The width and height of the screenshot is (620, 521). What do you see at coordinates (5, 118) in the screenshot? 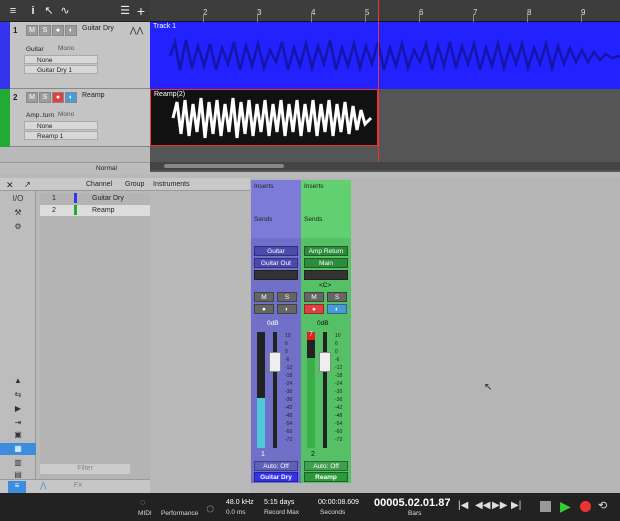
I see `track-color` at bounding box center [5, 118].